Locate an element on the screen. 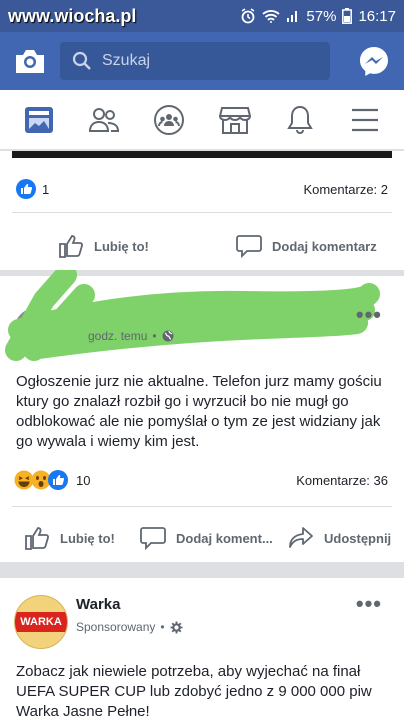  tab-notifications is located at coordinates (300, 120).